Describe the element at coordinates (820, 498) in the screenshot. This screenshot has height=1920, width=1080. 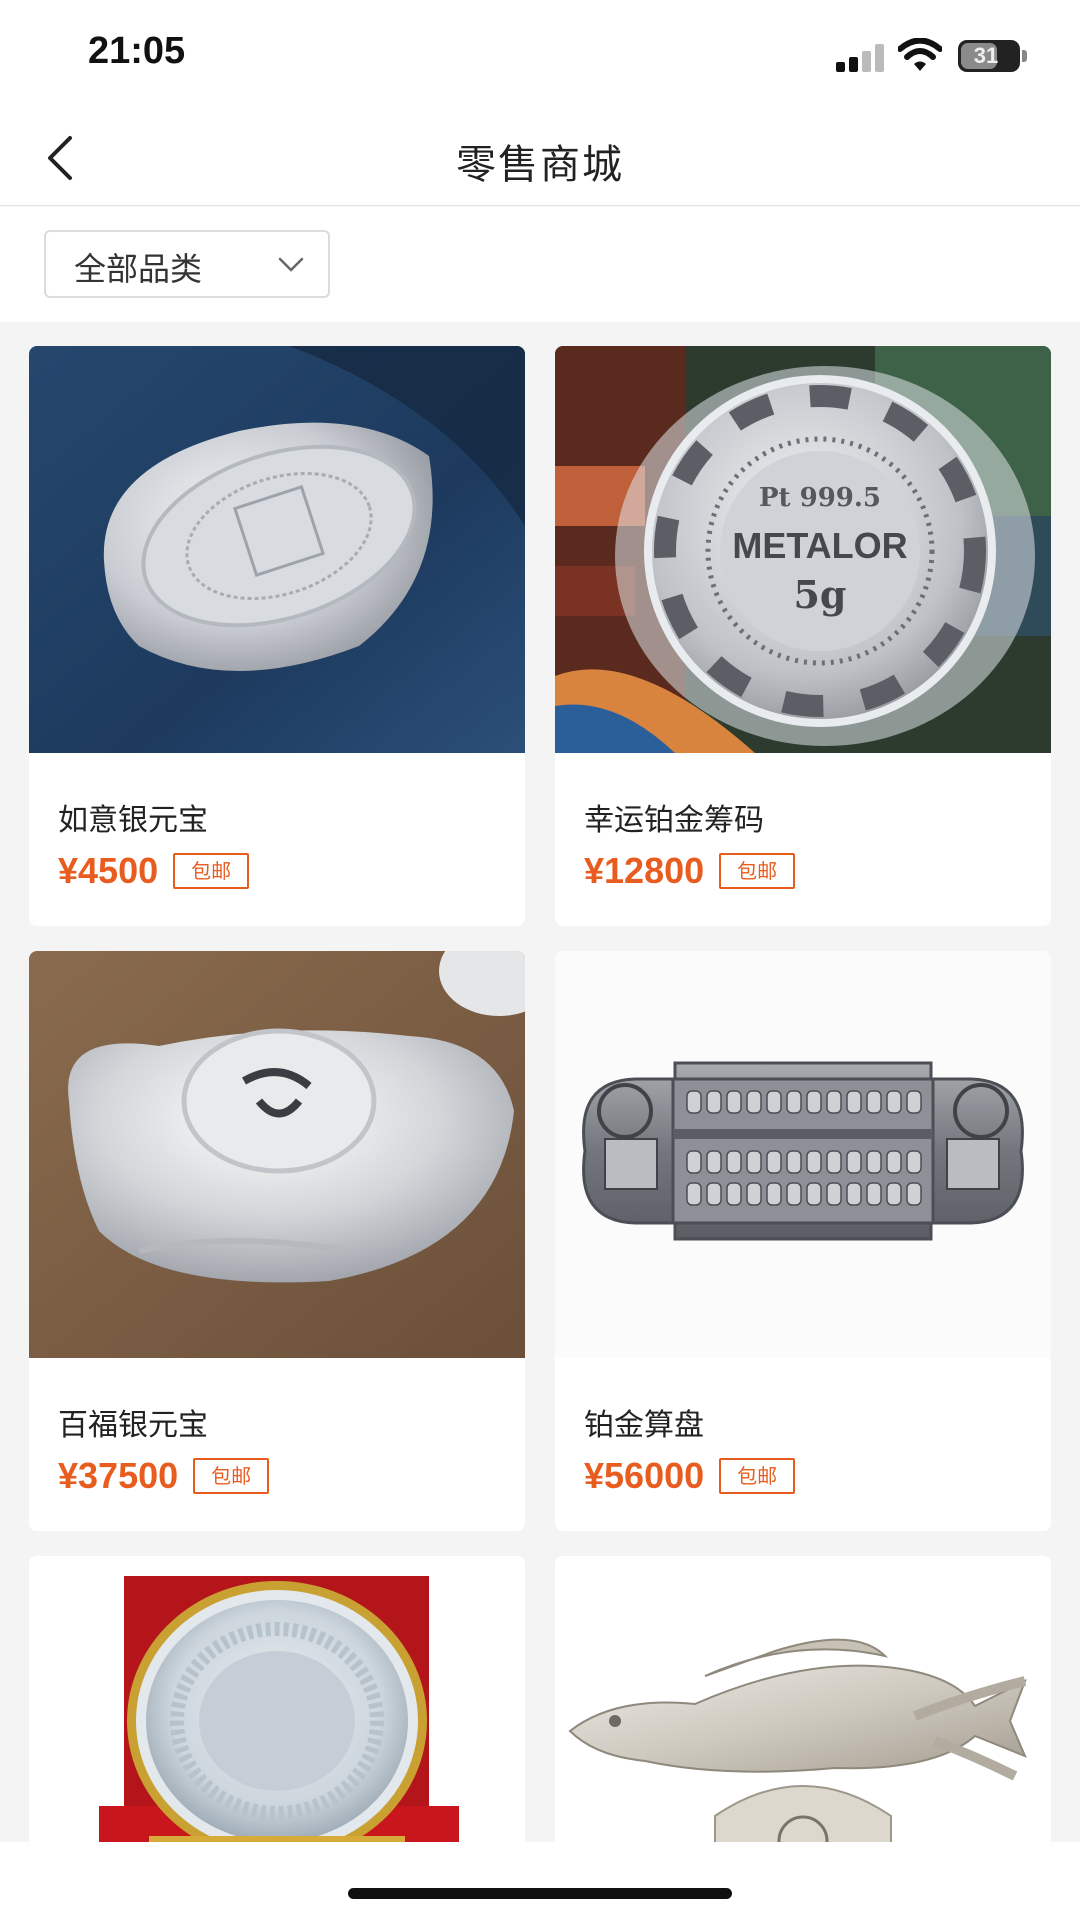
I see `coin-purity-text: Pt 999.5` at that location.